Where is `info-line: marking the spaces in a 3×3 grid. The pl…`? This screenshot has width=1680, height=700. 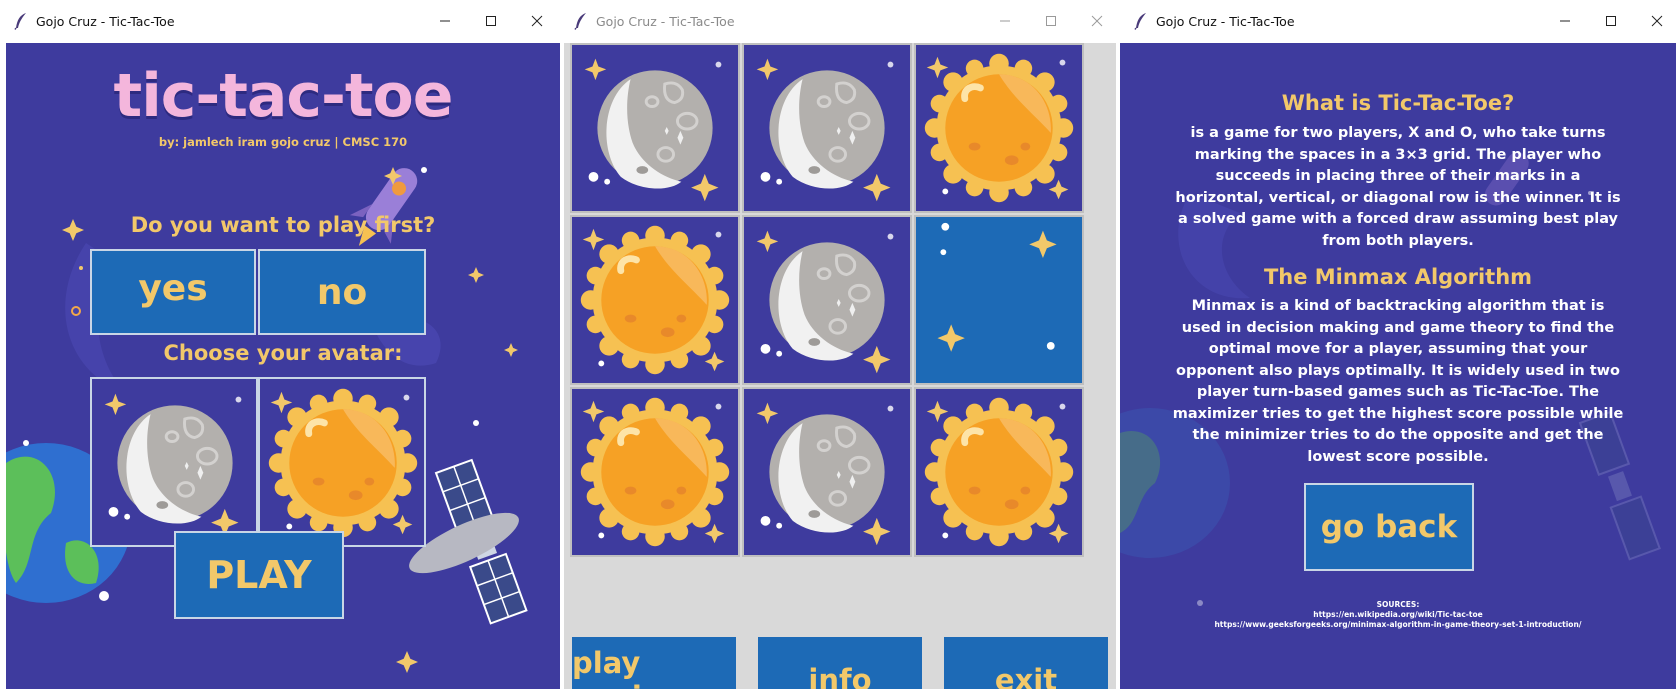
info-line: marking the spaces in a 3×3 grid. The pl… is located at coordinates (1398, 154).